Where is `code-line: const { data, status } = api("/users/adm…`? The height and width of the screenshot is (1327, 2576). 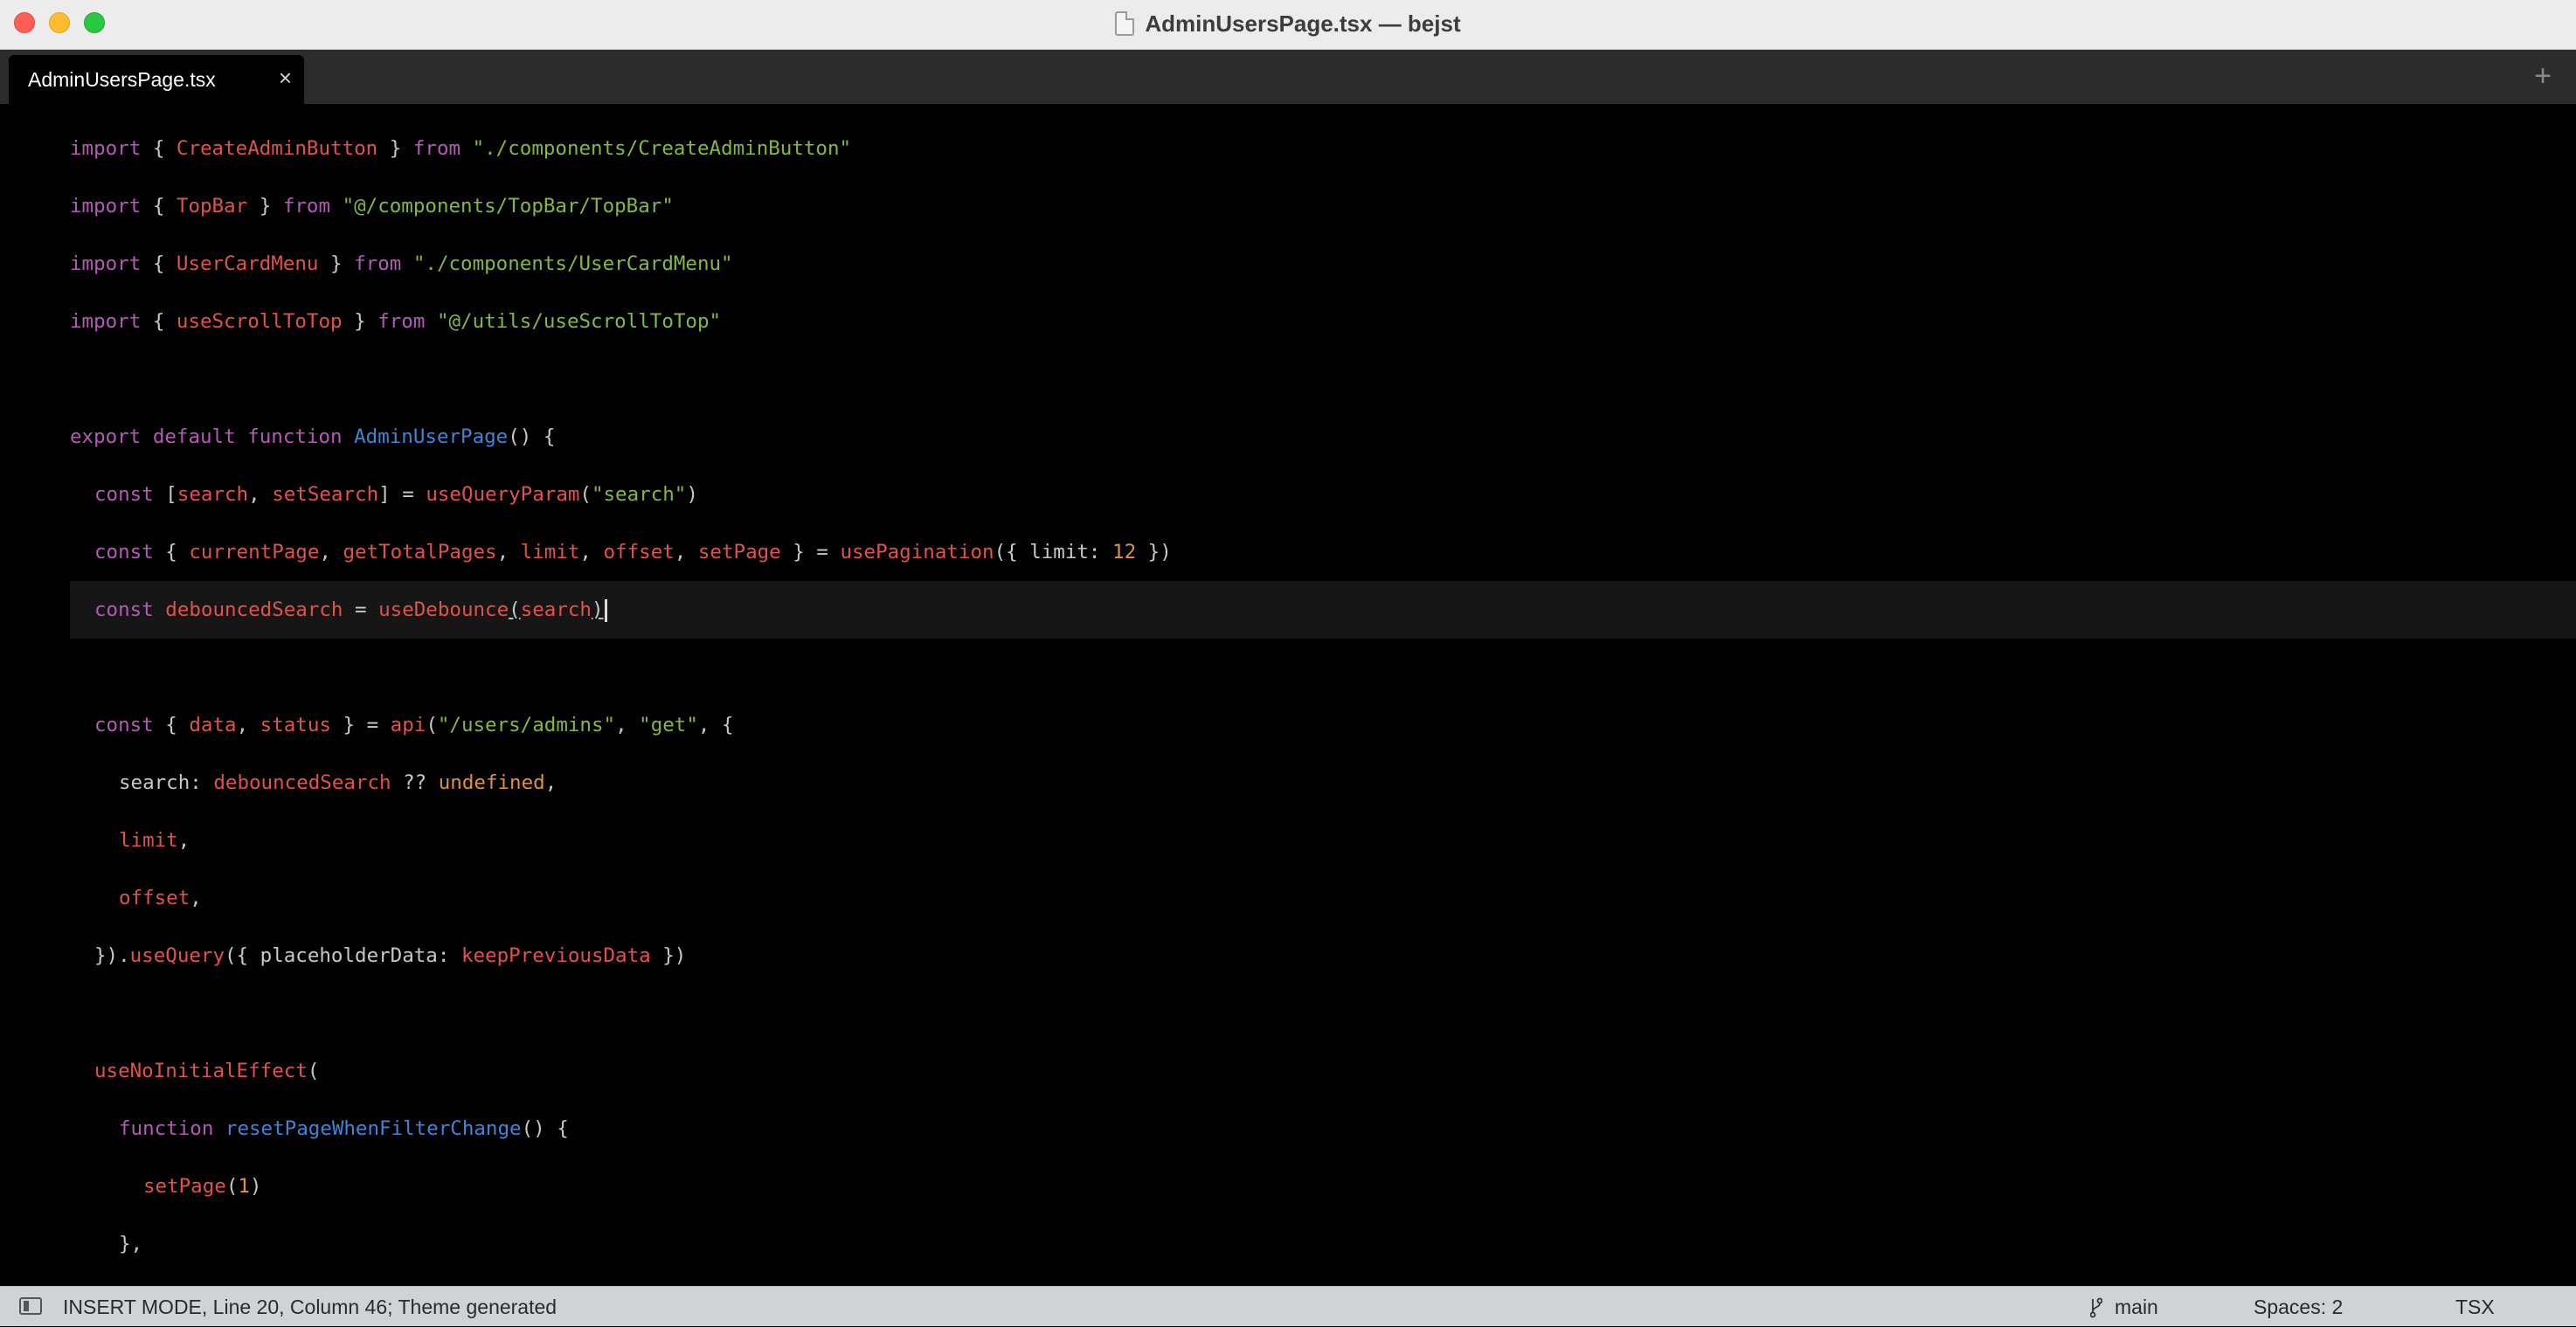
code-line: const { data, status } = api("/users/adm… is located at coordinates (414, 725).